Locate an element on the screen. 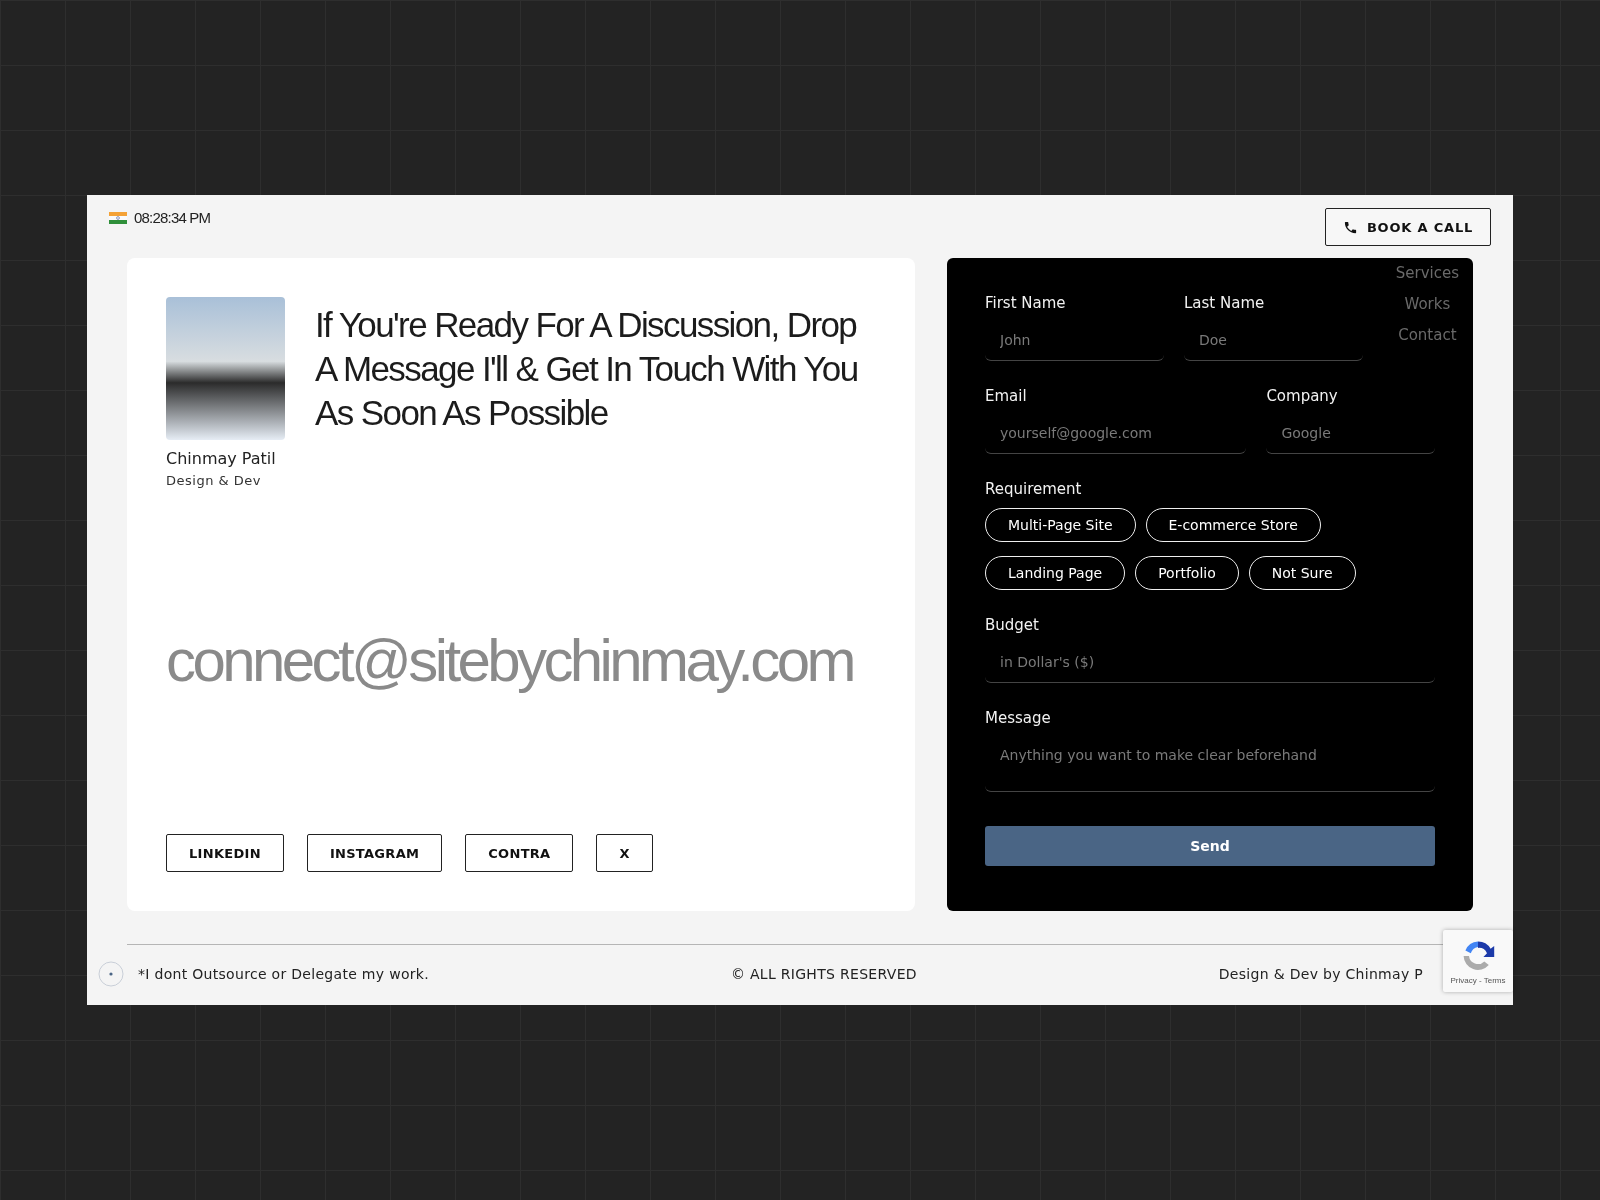  profile-role: Design & Dev is located at coordinates (214, 480).